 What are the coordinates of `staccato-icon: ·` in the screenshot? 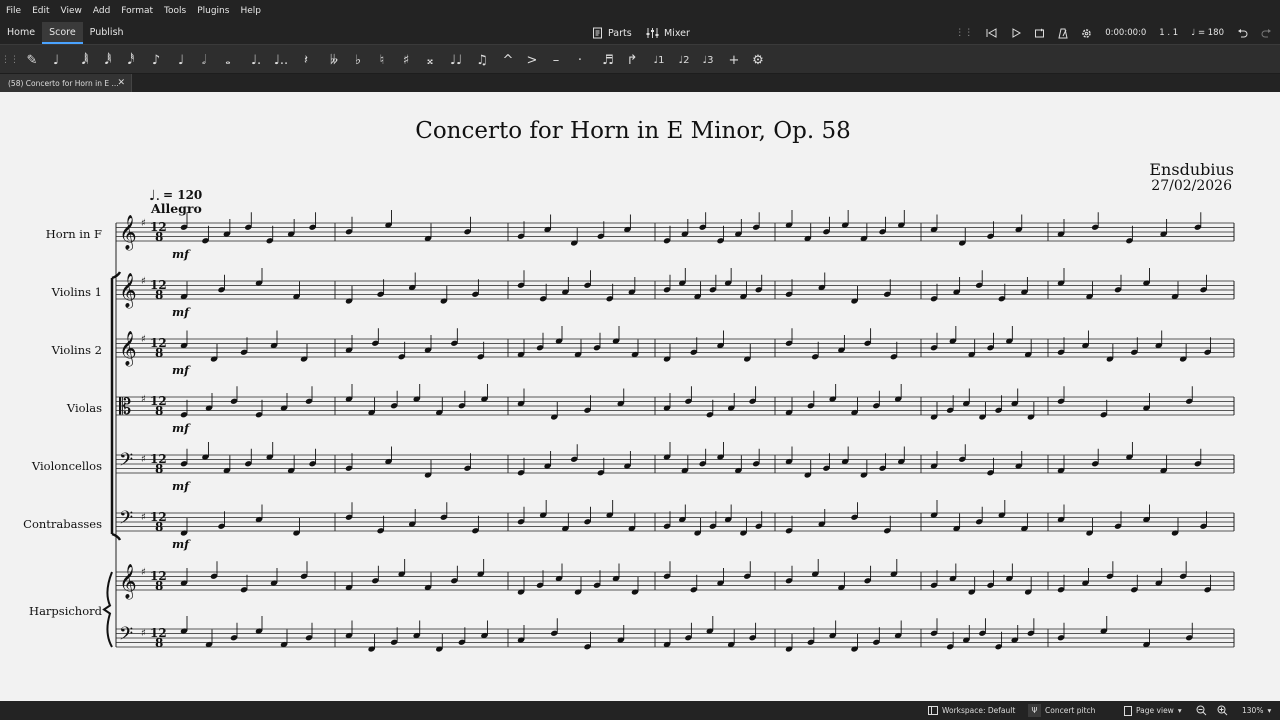 It's located at (580, 60).